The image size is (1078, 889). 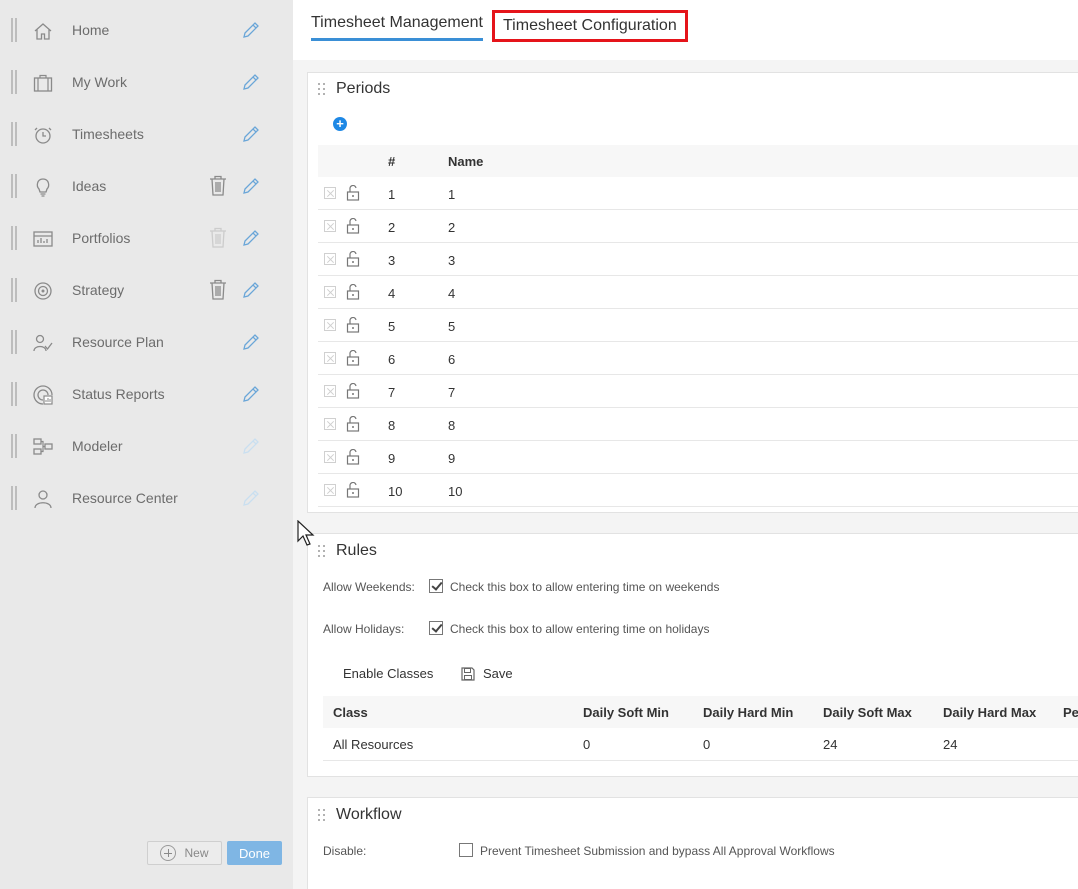 I want to click on table-row: 66, so click(x=698, y=358).